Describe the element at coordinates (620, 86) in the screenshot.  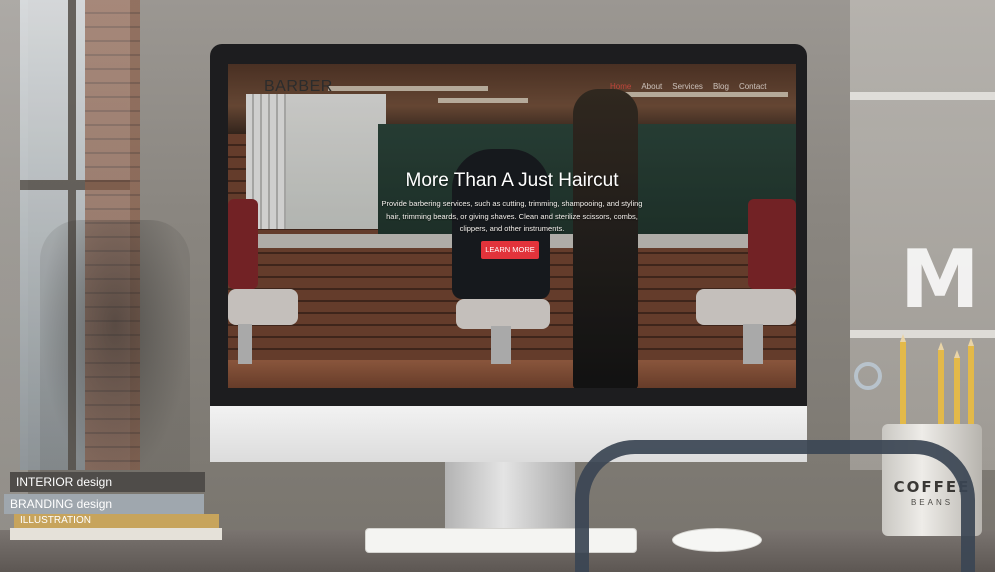
I see `nav-home: Home` at that location.